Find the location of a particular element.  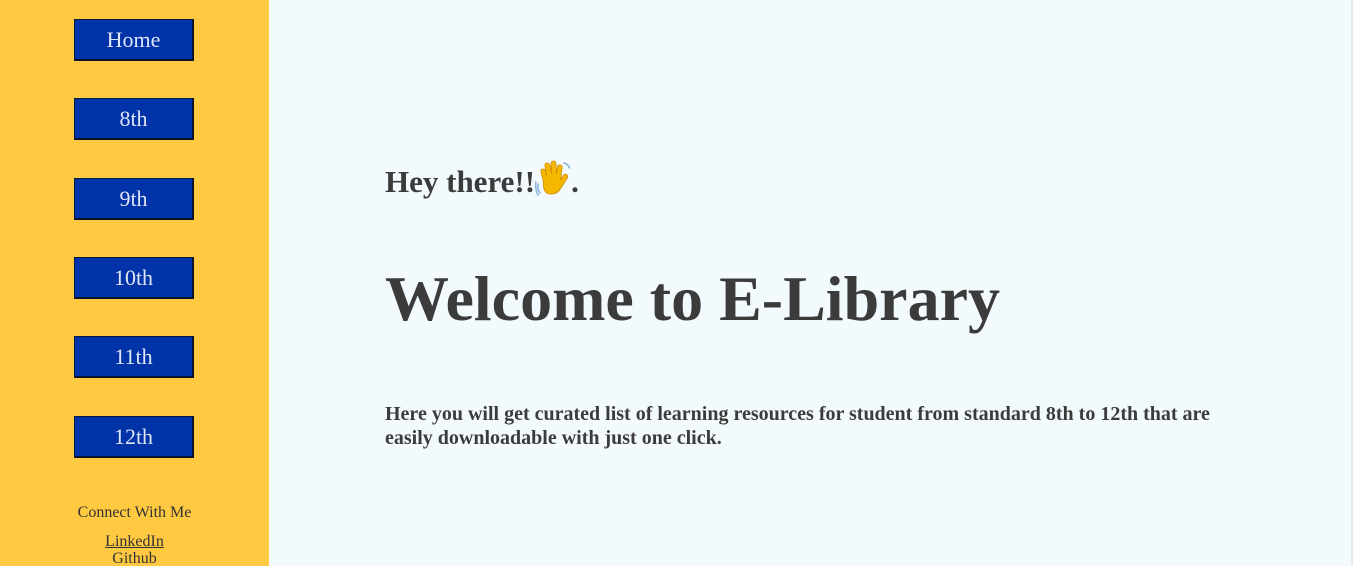

nav-button-8th: 8th is located at coordinates (134, 119).